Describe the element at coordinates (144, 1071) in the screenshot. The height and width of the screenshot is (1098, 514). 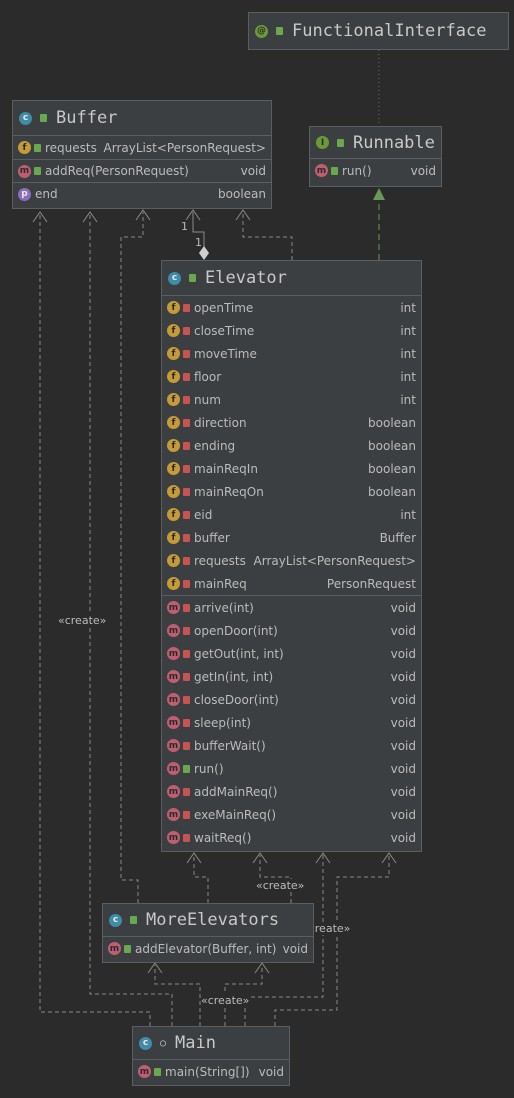
I see `static-method-icon: m` at that location.